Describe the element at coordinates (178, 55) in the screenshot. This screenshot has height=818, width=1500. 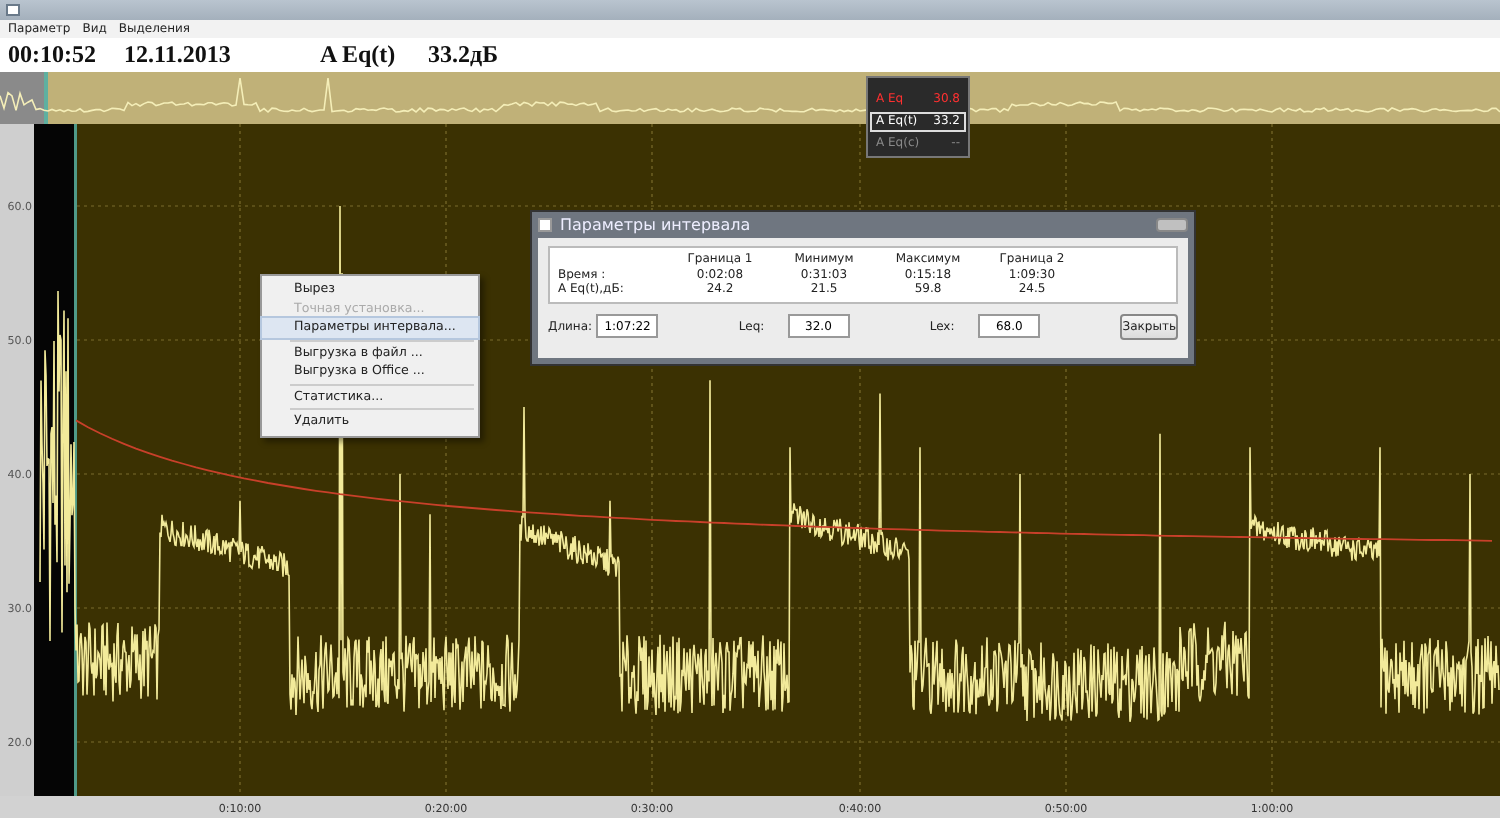
I see `date-readout: 12.11.2013` at that location.